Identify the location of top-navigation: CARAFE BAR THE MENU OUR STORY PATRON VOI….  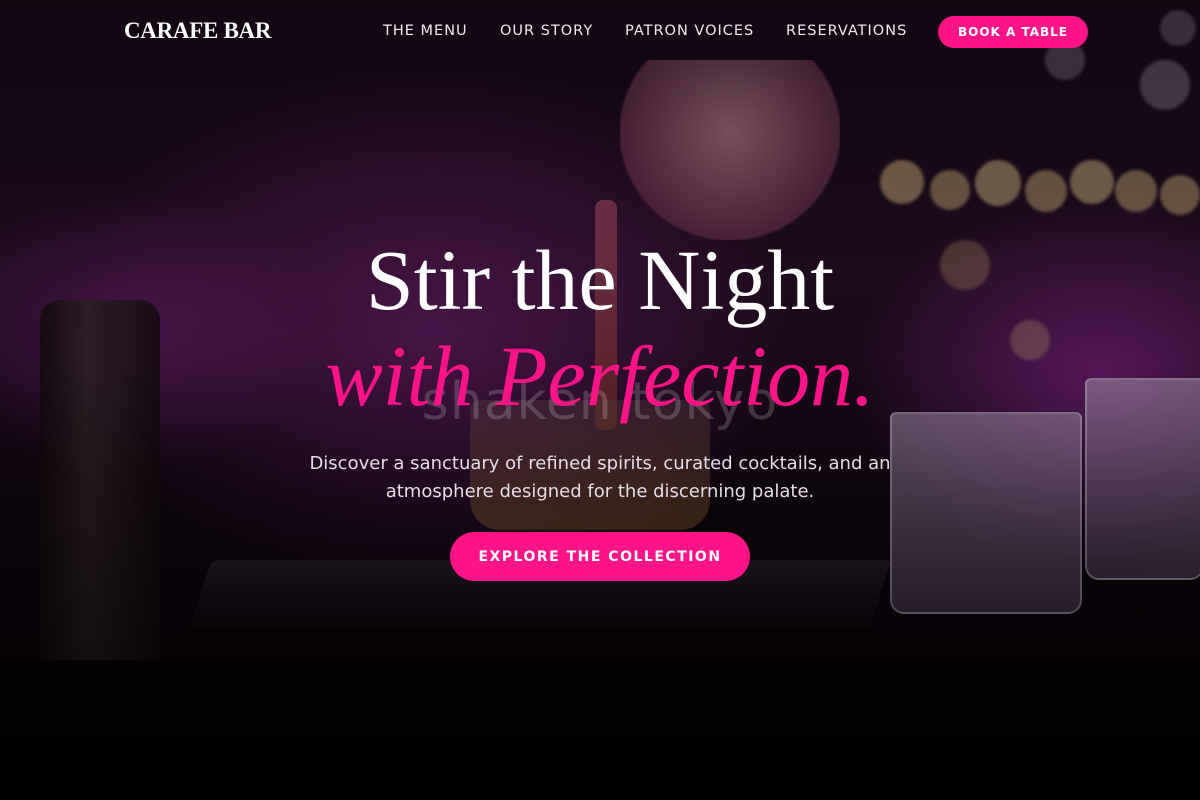
(600, 32).